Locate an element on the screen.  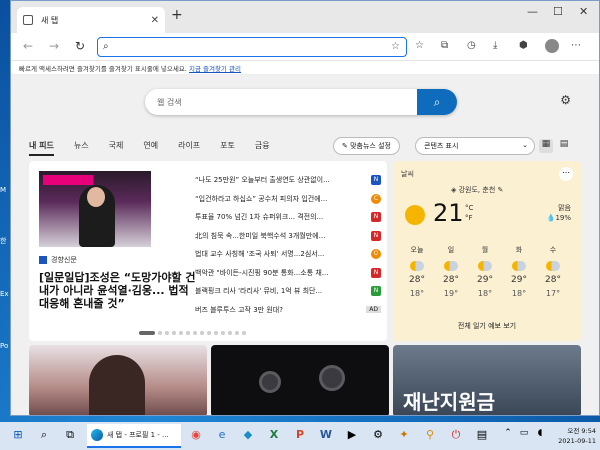
chrome-icon: ◉ is located at coordinates (196, 436).